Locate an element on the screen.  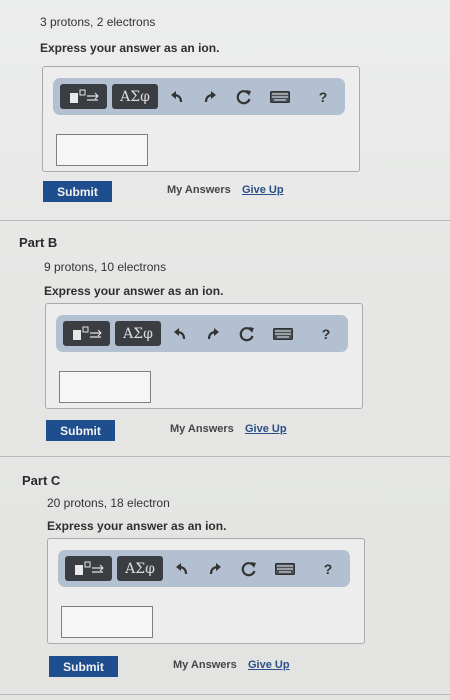
divider-bottom is located at coordinates (225, 694).